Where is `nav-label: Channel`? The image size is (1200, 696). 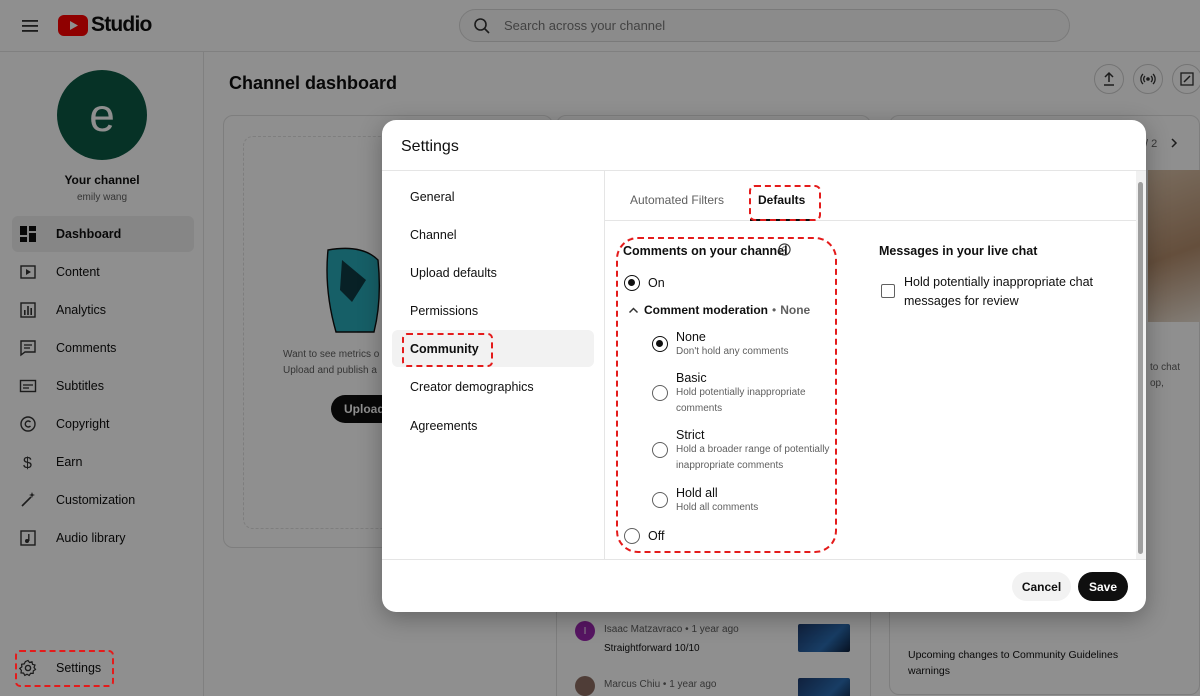 nav-label: Channel is located at coordinates (433, 234).